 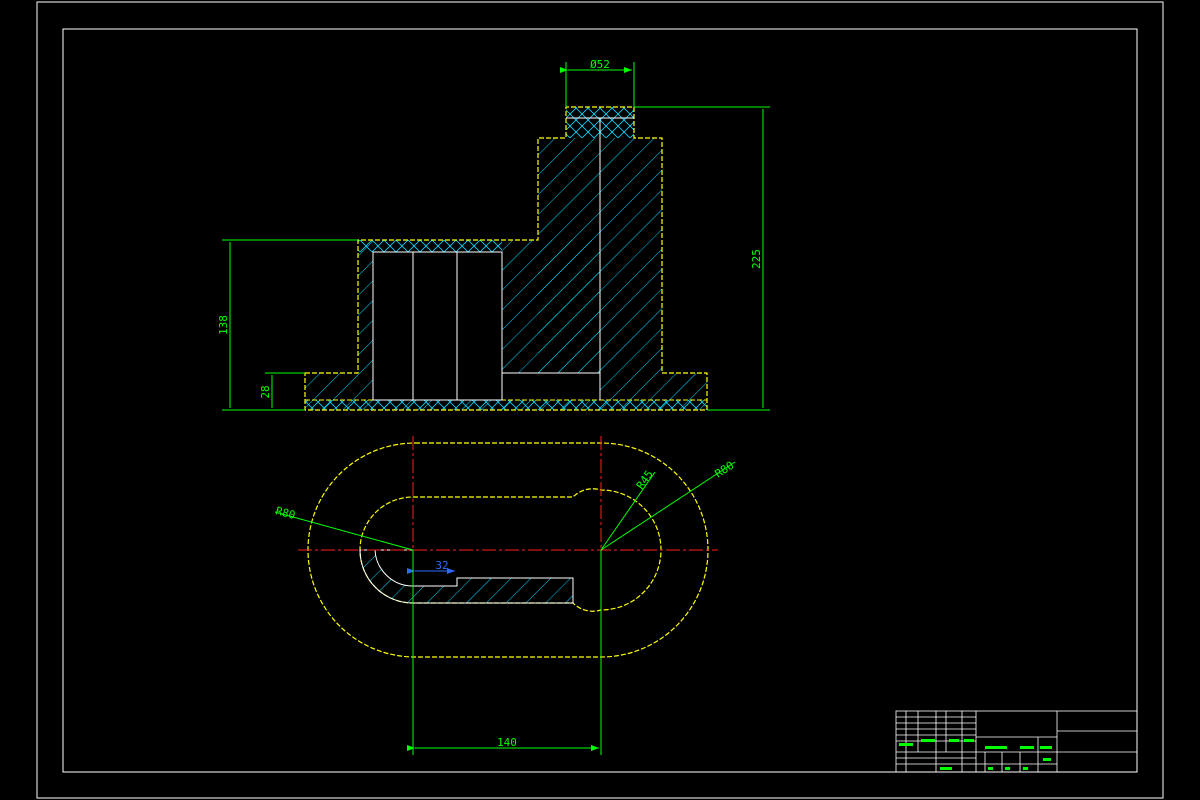 I want to click on dim-body-height: 138, so click(x=223, y=325).